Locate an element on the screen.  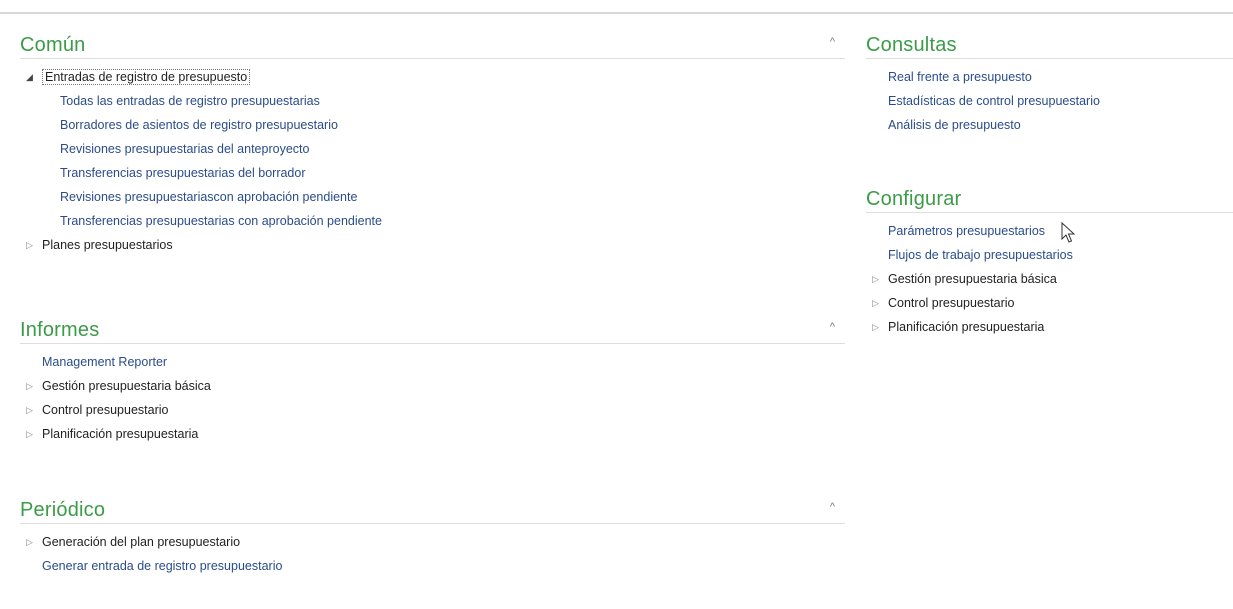
triangle-expanded-icon: ◢ is located at coordinates (29, 77).